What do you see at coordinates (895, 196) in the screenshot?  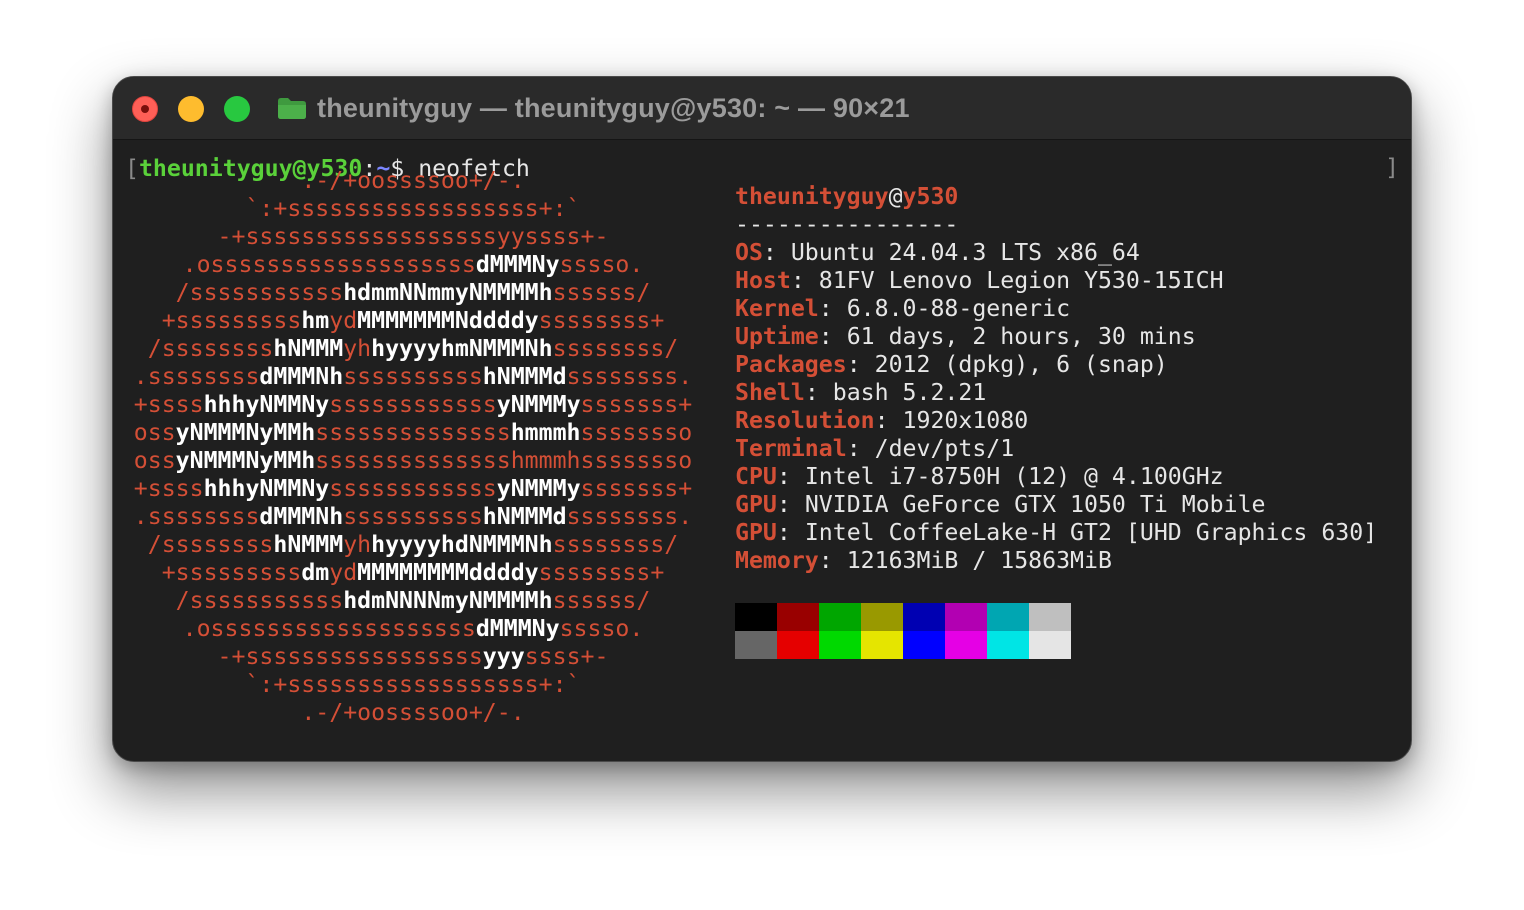 I see `info-at: @` at bounding box center [895, 196].